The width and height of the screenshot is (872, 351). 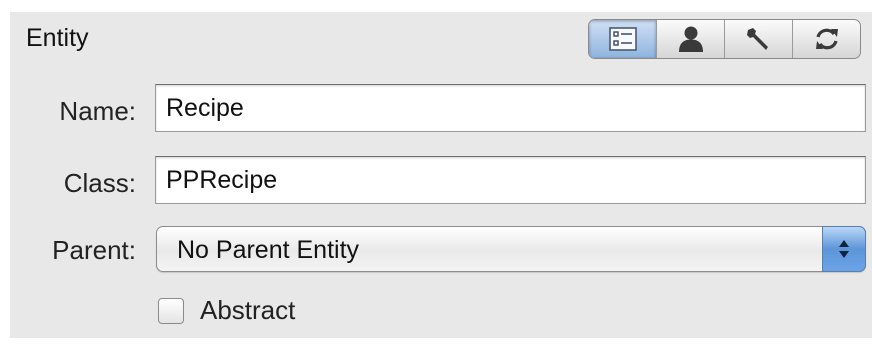 What do you see at coordinates (57, 38) in the screenshot?
I see `section-title: Entity` at bounding box center [57, 38].